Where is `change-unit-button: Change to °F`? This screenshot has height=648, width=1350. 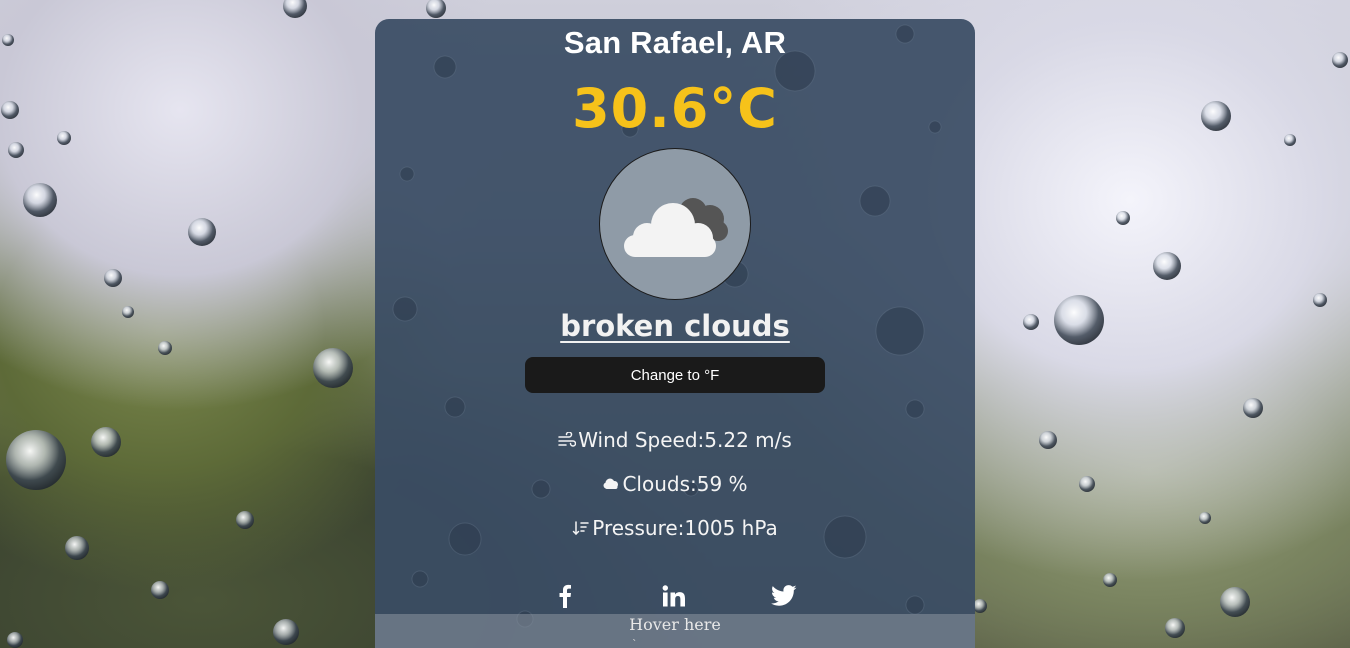 change-unit-button: Change to °F is located at coordinates (675, 375).